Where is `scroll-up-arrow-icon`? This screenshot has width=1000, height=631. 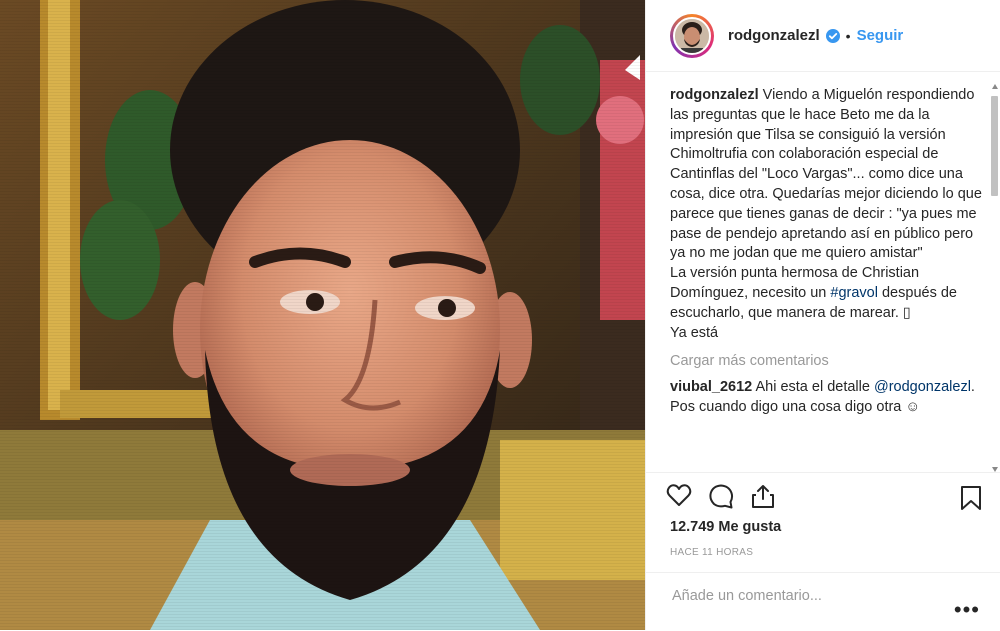
scroll-up-arrow-icon is located at coordinates (995, 86).